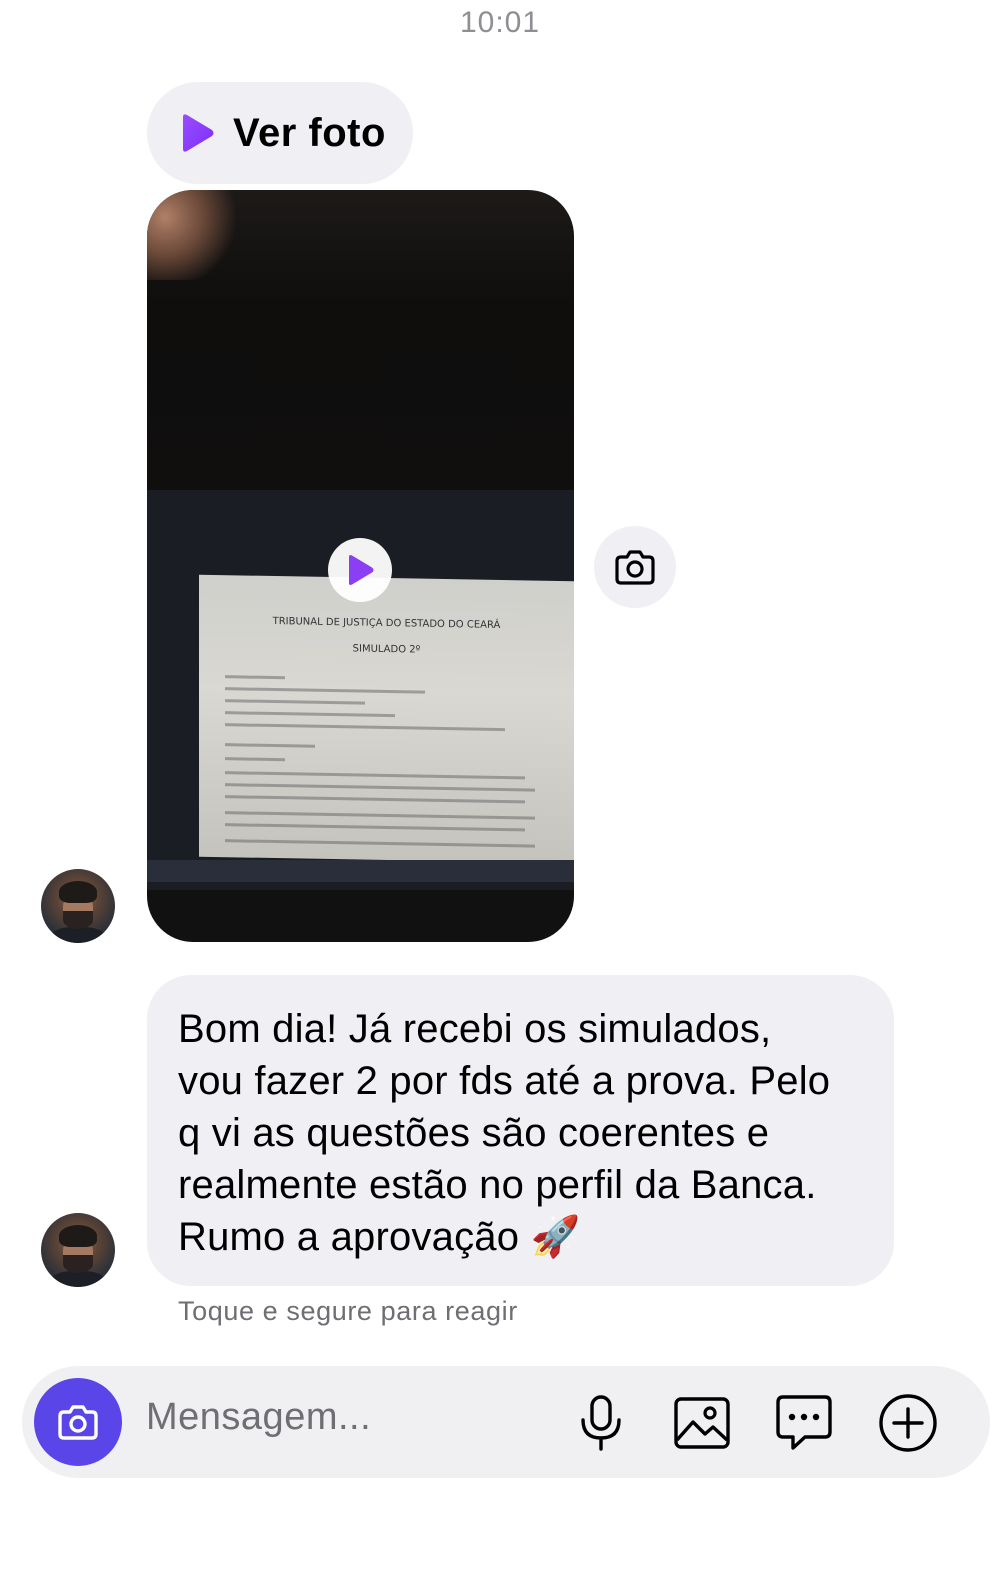 This screenshot has width=1000, height=1573. I want to click on play-video-button, so click(360, 570).